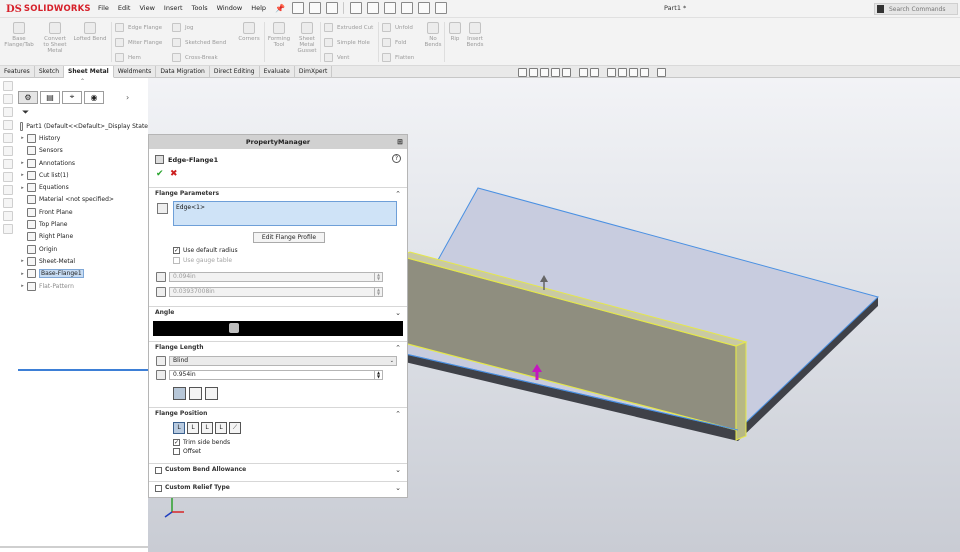  I want to click on tree-item-front-plane: Front Plane, so click(83, 212).